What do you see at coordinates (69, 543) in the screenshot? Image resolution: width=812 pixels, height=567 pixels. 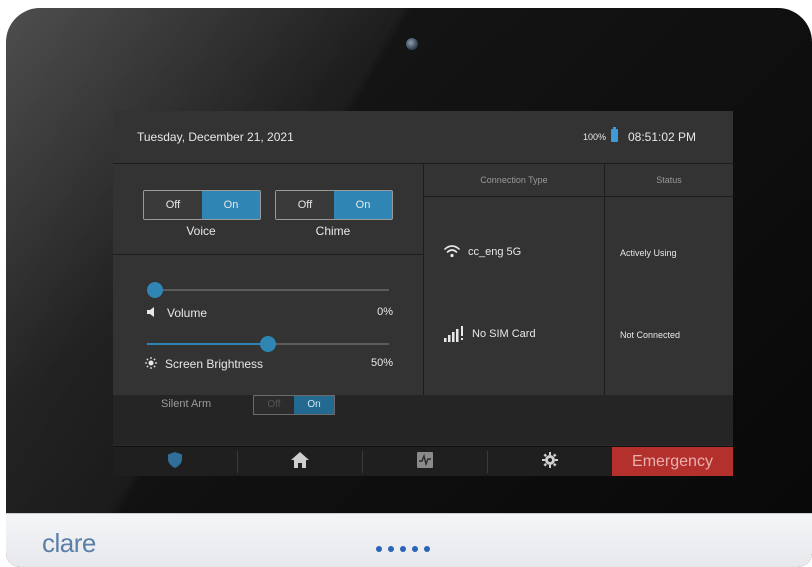 I see `brand-logo: clare` at bounding box center [69, 543].